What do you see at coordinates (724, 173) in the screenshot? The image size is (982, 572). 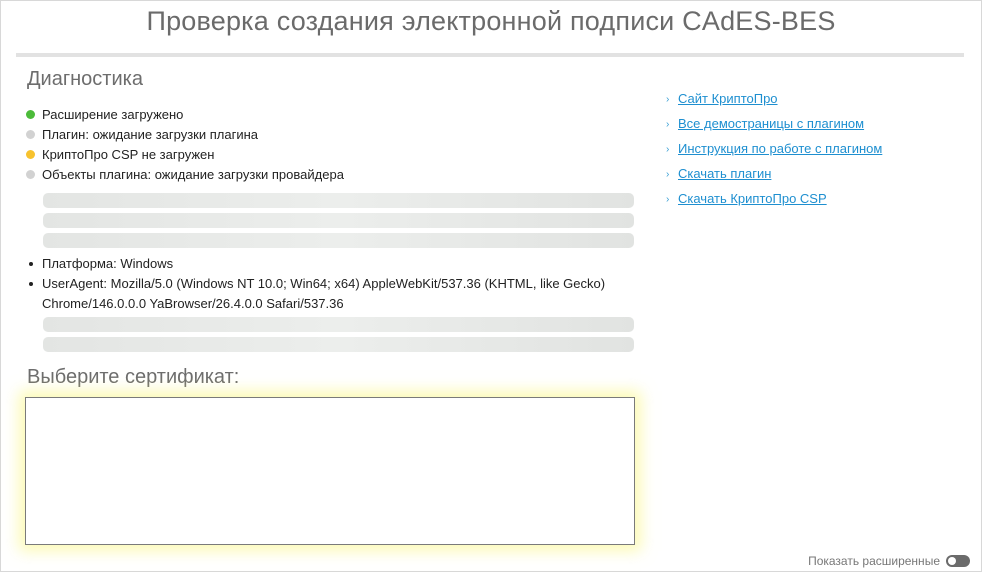 I see `link-download-plugin: Скачать плагин` at bounding box center [724, 173].